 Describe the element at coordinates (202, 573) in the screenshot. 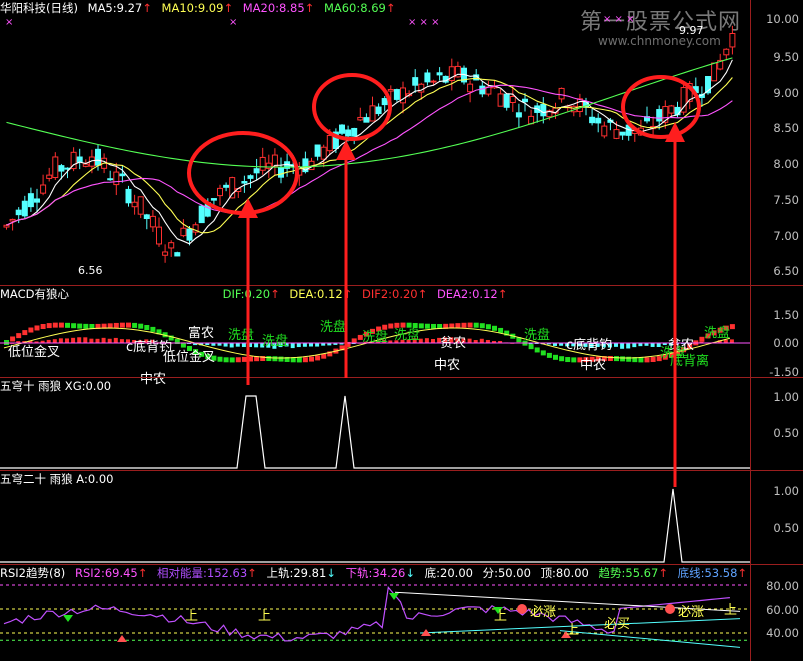

I see `relative-energy: 相对能量:152.63` at that location.